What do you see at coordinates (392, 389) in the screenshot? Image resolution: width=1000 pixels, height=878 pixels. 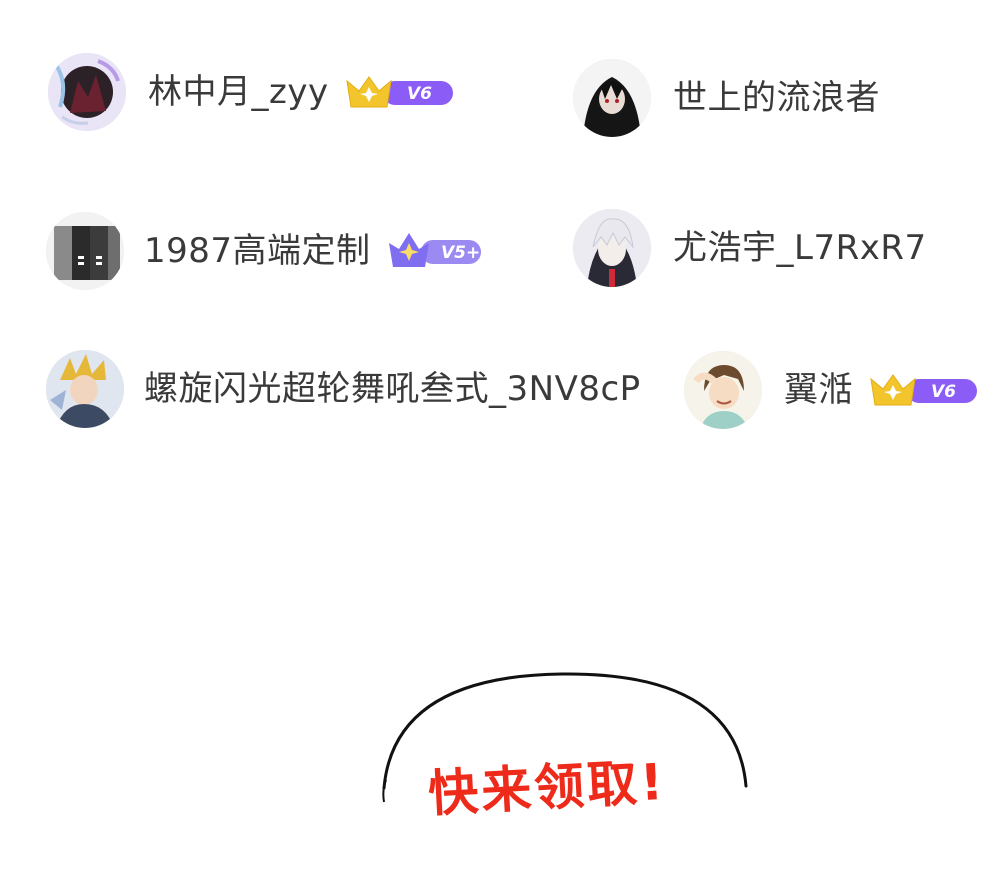 I see `user-name: 螺旋闪光超轮舞吼叁式_3NV8cP` at bounding box center [392, 389].